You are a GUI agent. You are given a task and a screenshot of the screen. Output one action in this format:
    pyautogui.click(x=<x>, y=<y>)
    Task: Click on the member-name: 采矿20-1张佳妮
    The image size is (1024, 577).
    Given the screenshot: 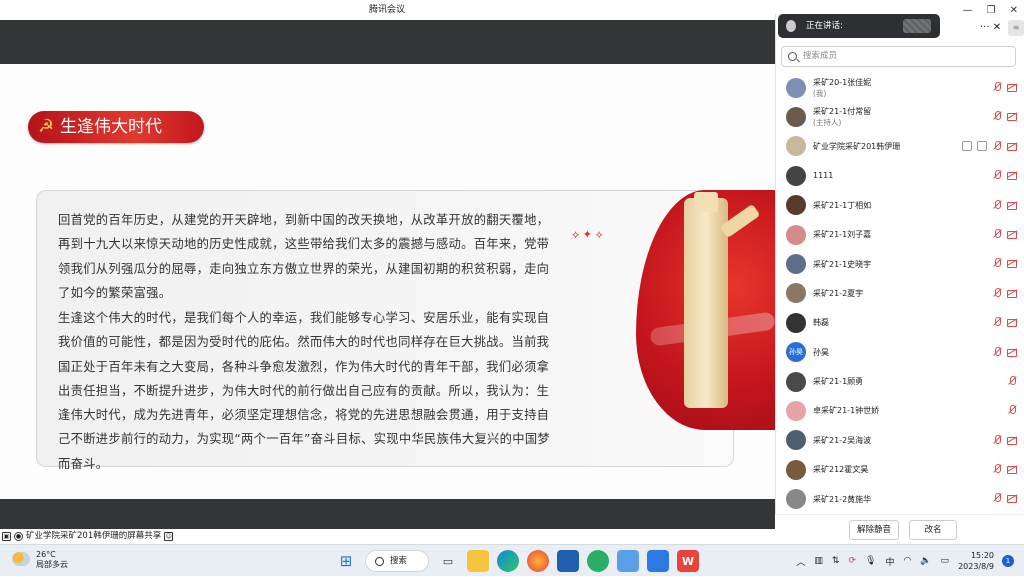 What is the action you would take?
    pyautogui.click(x=842, y=82)
    